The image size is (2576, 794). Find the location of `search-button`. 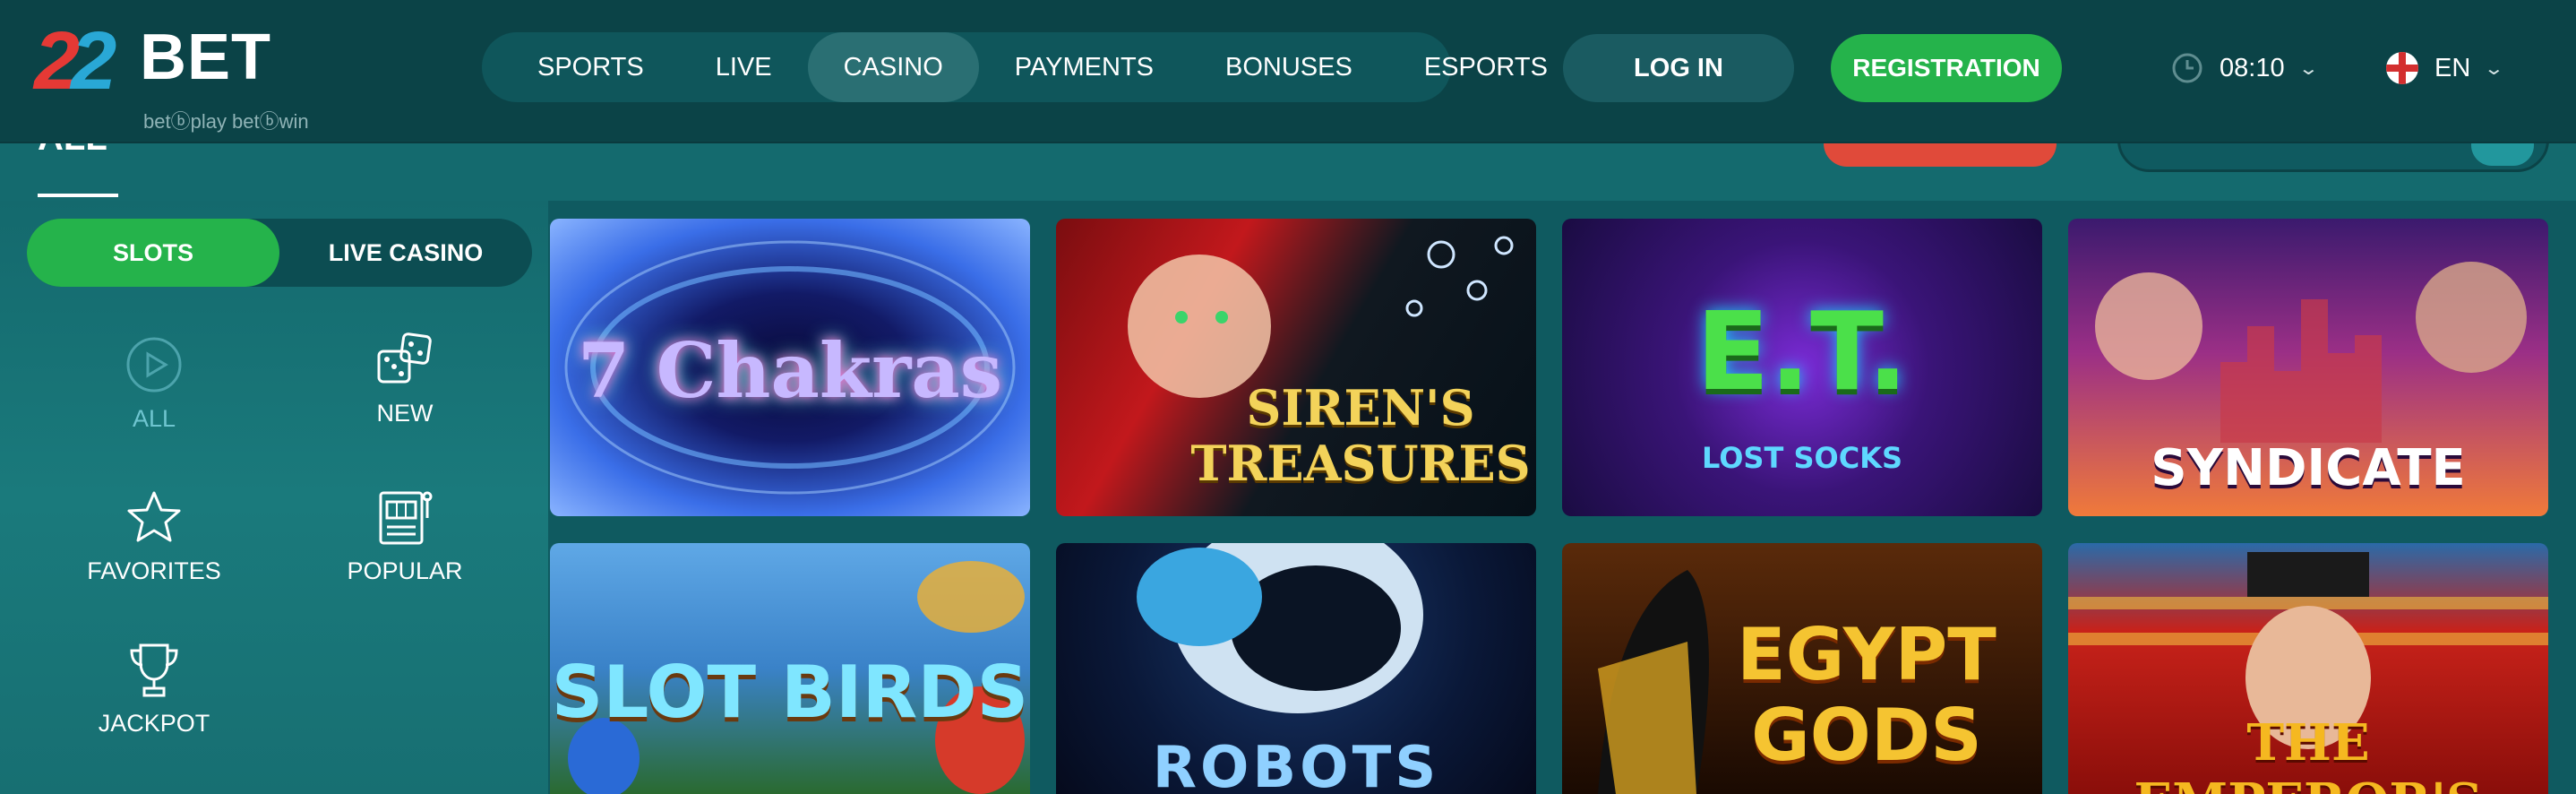

search-button is located at coordinates (2502, 154).